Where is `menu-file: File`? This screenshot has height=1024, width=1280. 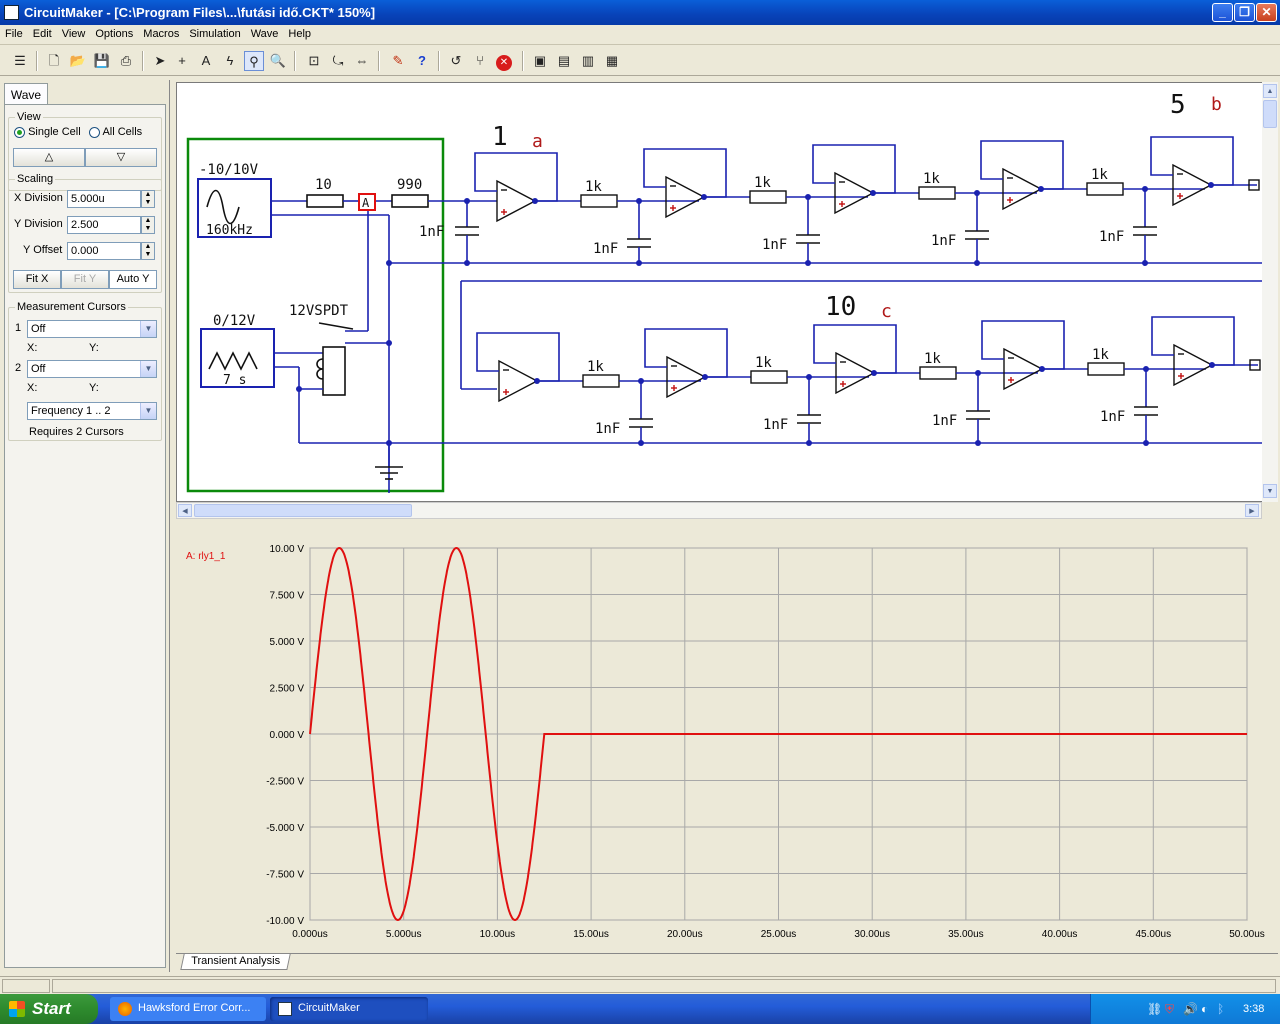
menu-file: File is located at coordinates (14, 32).